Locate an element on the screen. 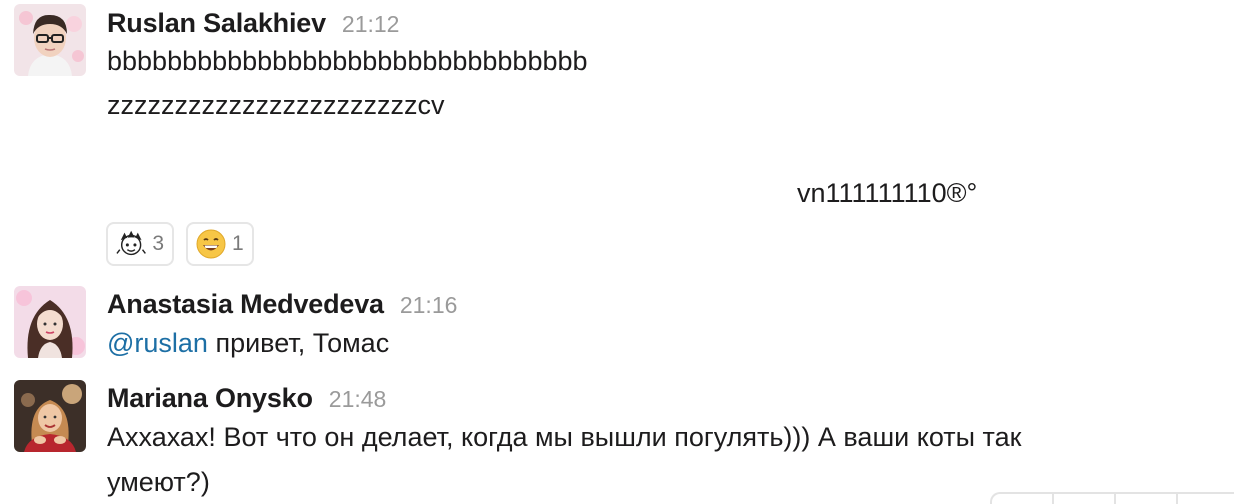  message-text: умеют?) is located at coordinates (158, 482).